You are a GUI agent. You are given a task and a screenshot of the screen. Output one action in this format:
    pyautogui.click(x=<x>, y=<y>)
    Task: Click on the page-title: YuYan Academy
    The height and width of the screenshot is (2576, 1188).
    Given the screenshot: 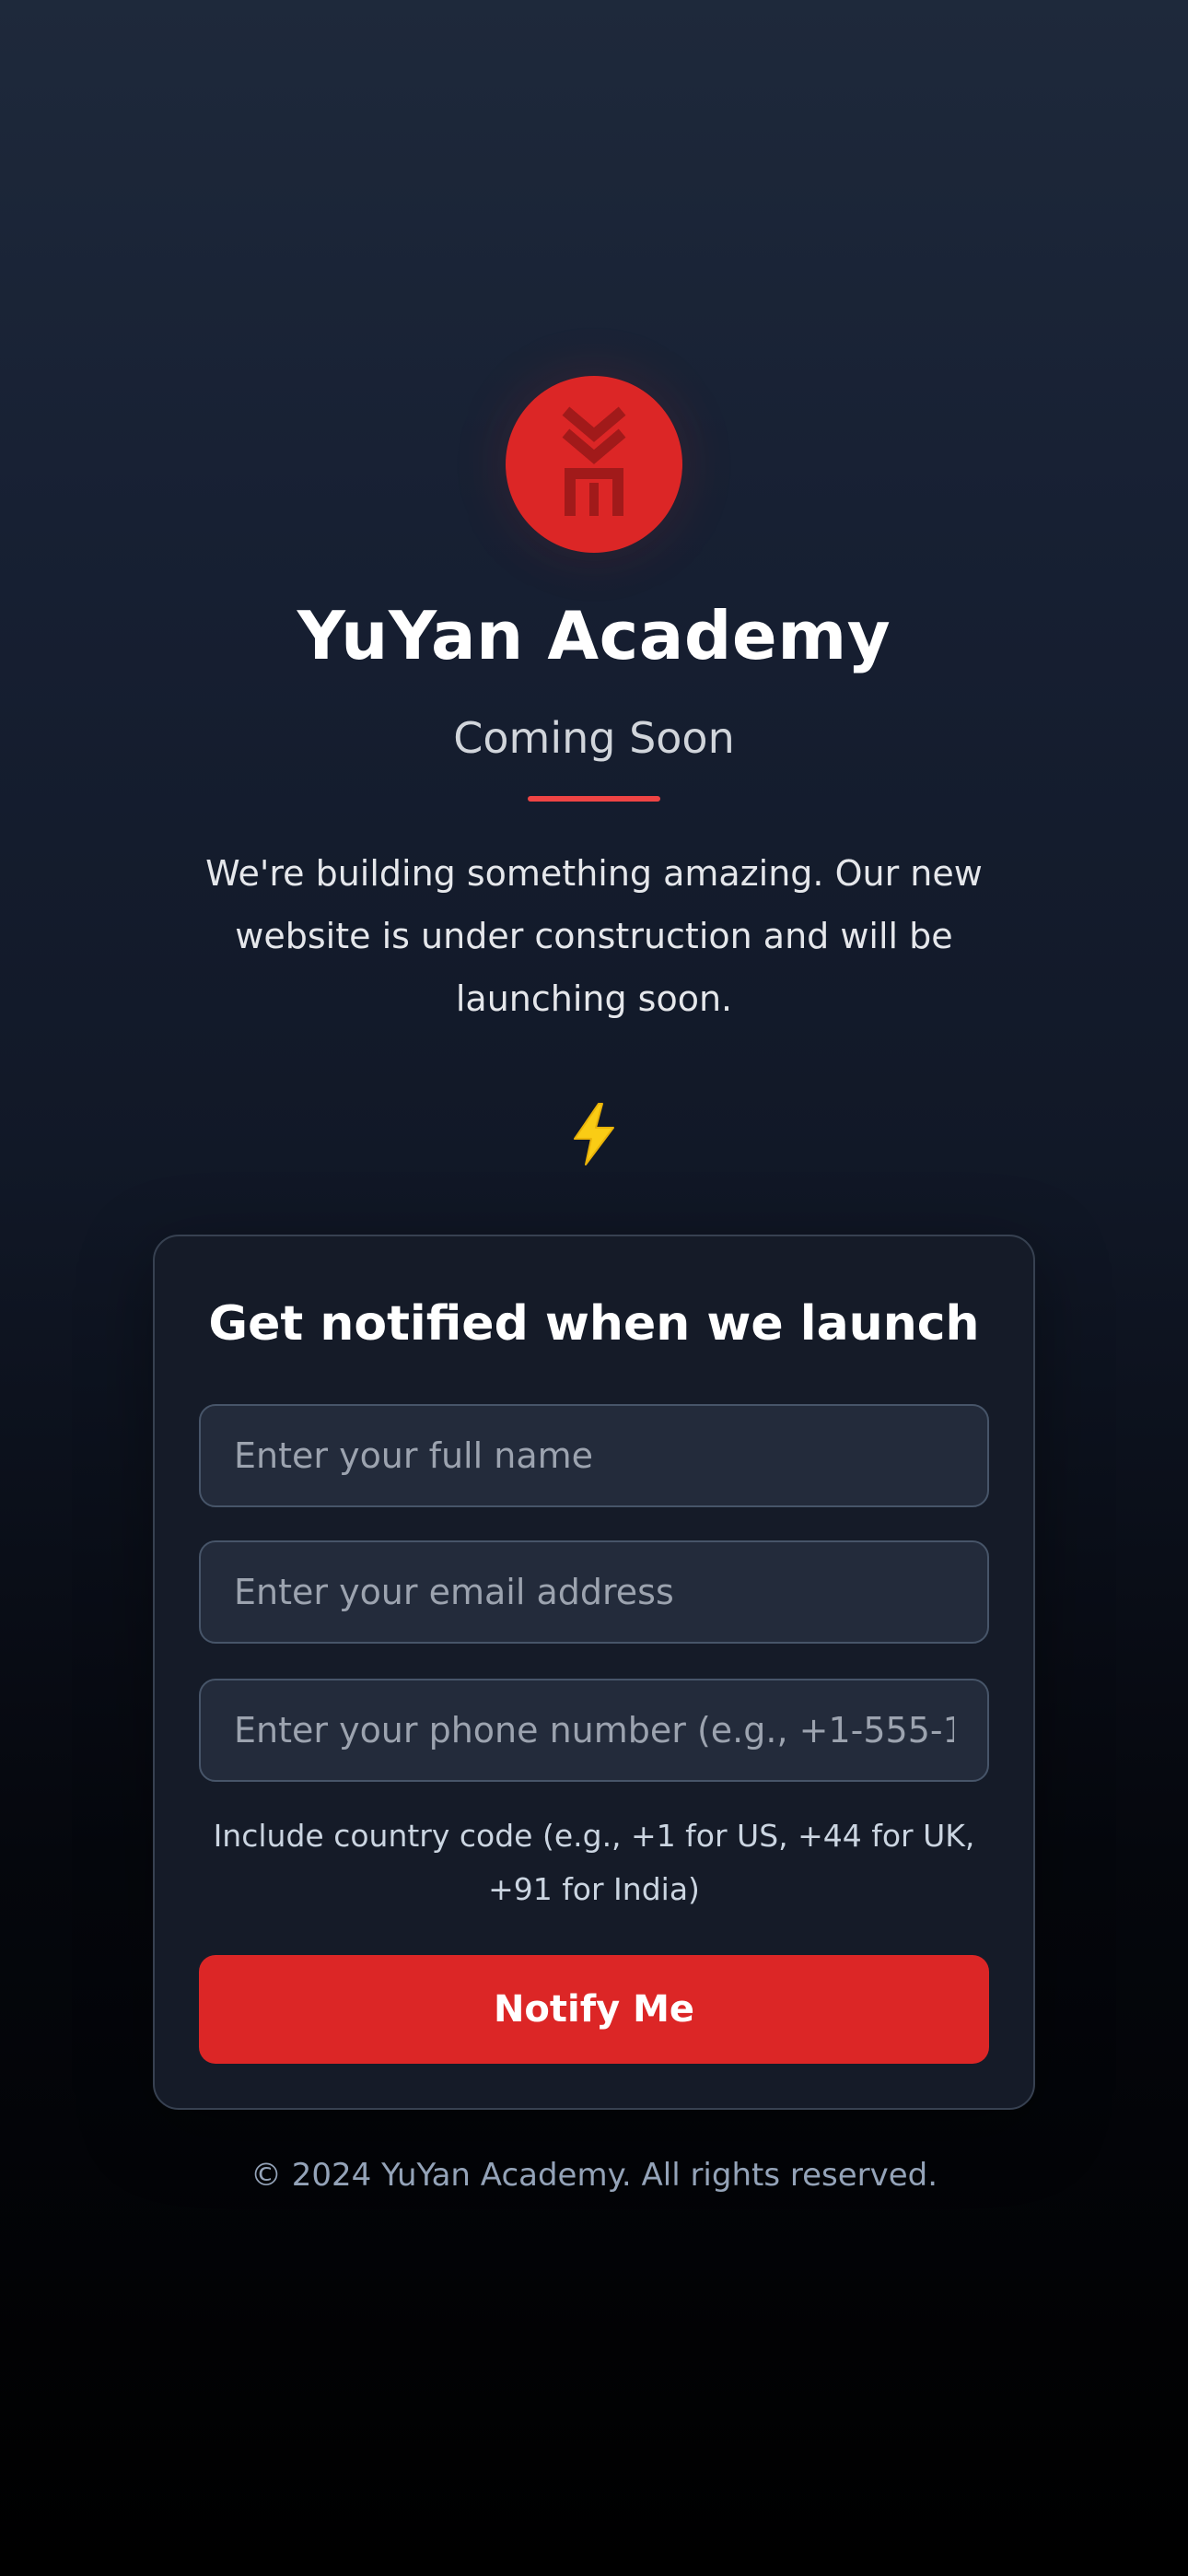 What is the action you would take?
    pyautogui.click(x=594, y=635)
    